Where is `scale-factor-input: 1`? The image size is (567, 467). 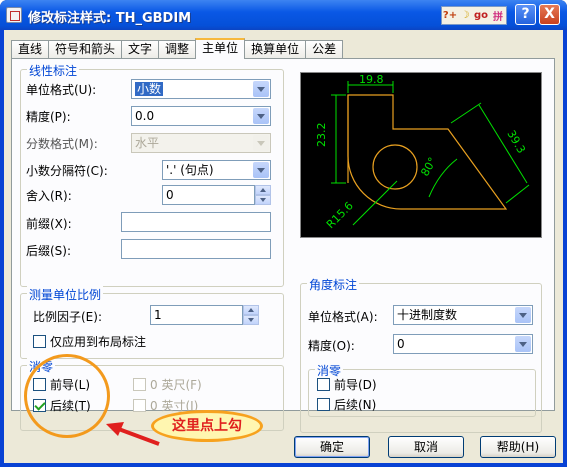 scale-factor-input: 1 is located at coordinates (196, 315).